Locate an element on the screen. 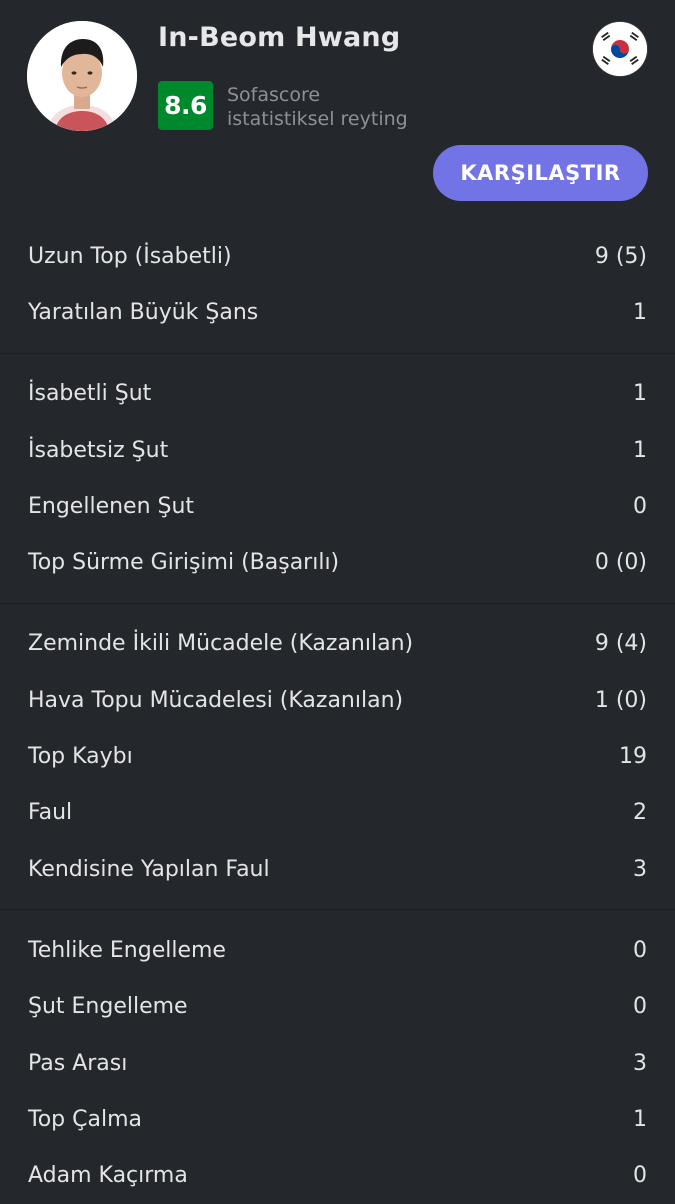 The image size is (675, 1204). stat-label: Adam Kaçırma is located at coordinates (108, 1176).